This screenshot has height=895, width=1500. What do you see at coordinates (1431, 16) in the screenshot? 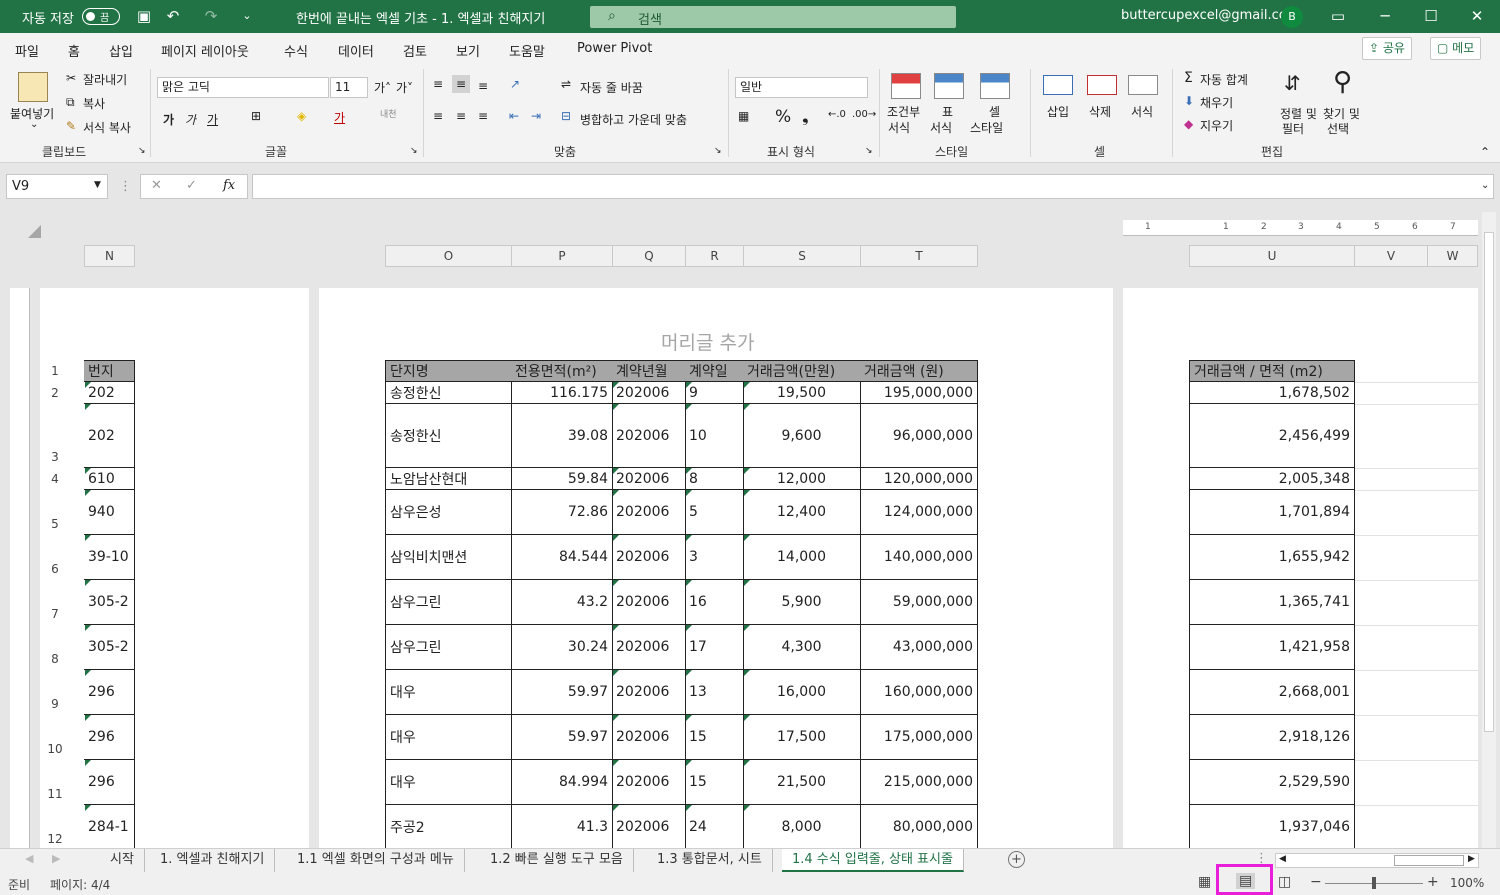
I see `maximize-icon: ☐` at bounding box center [1431, 16].